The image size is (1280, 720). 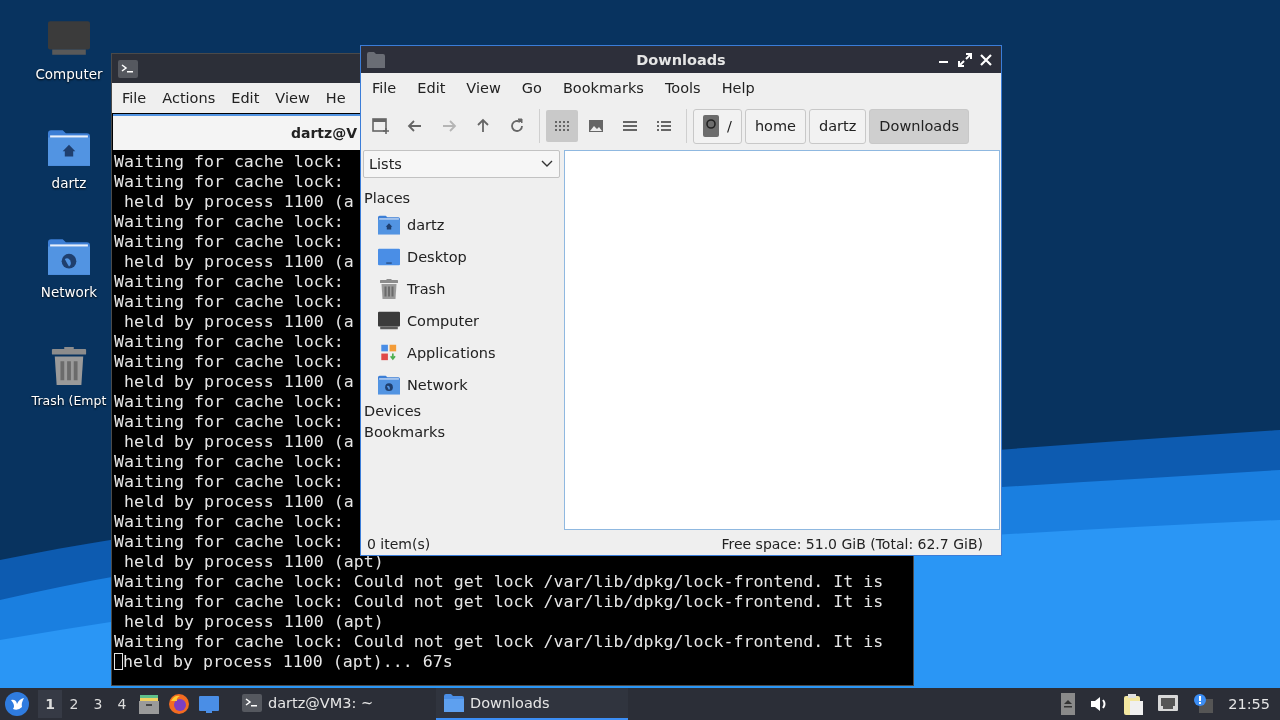 I want to click on new-tab-icon, so click(x=381, y=126).